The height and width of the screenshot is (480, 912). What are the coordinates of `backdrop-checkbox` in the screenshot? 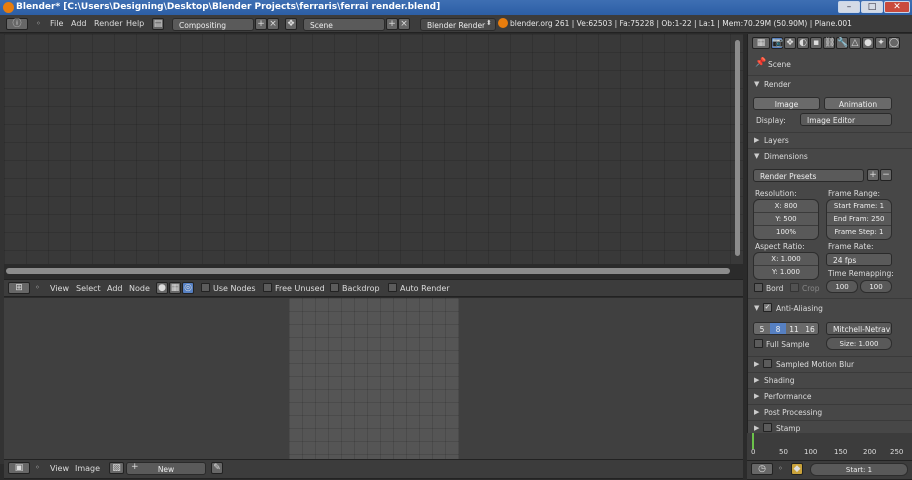 It's located at (334, 287).